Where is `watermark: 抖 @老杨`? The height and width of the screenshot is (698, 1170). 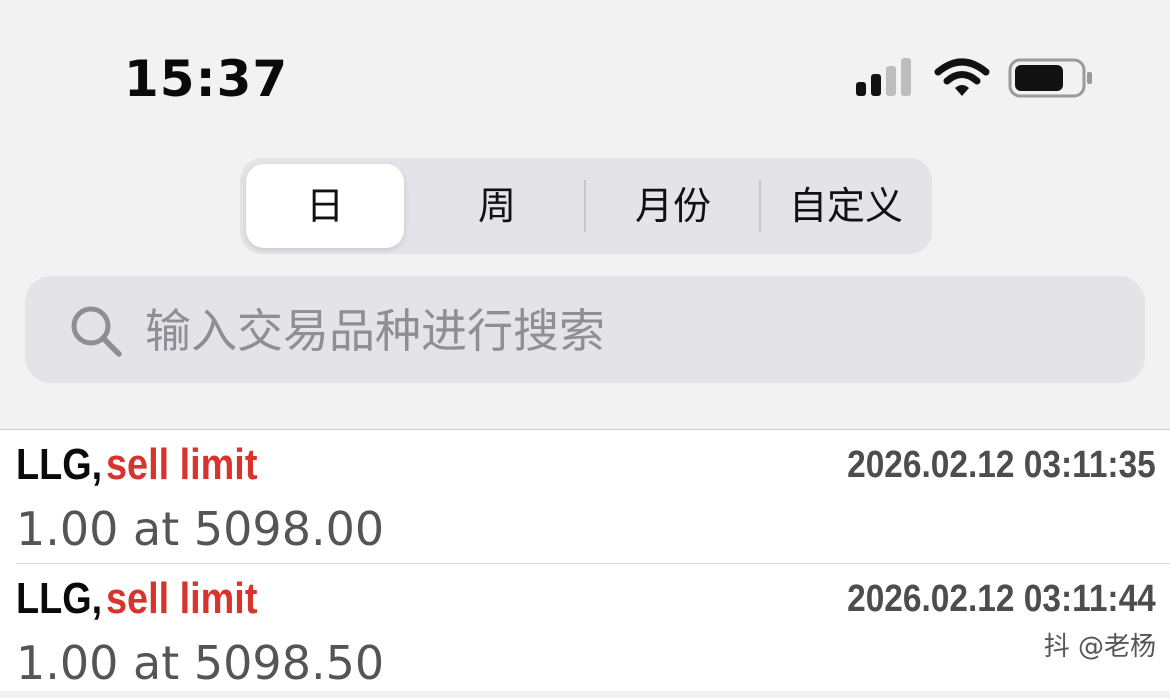 watermark: 抖 @老杨 is located at coordinates (1099, 647).